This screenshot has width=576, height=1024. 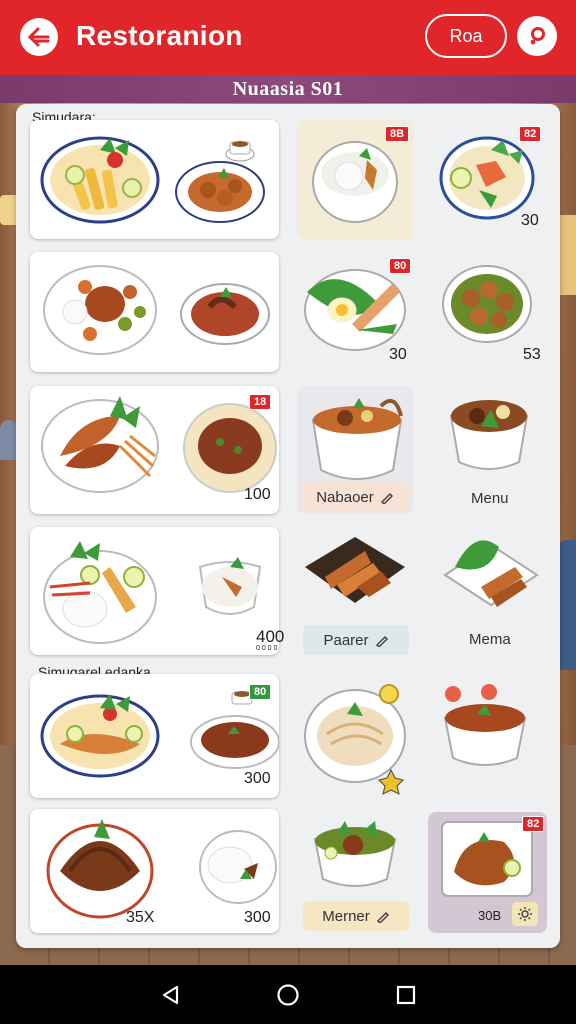 I want to click on settings-button, so click(x=525, y=914).